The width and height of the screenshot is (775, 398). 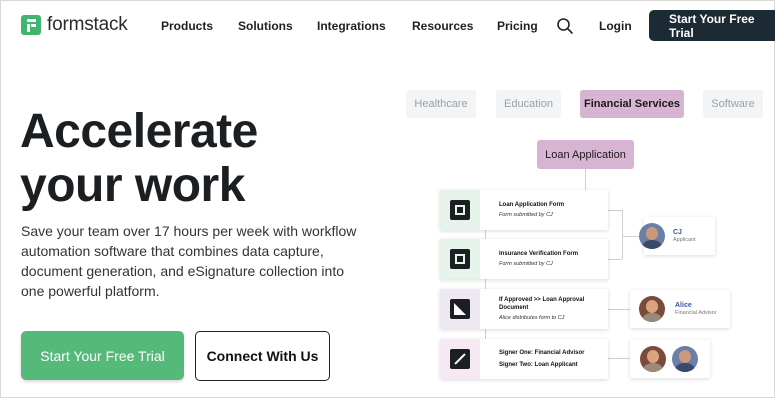 What do you see at coordinates (585, 180) in the screenshot?
I see `connector-line` at bounding box center [585, 180].